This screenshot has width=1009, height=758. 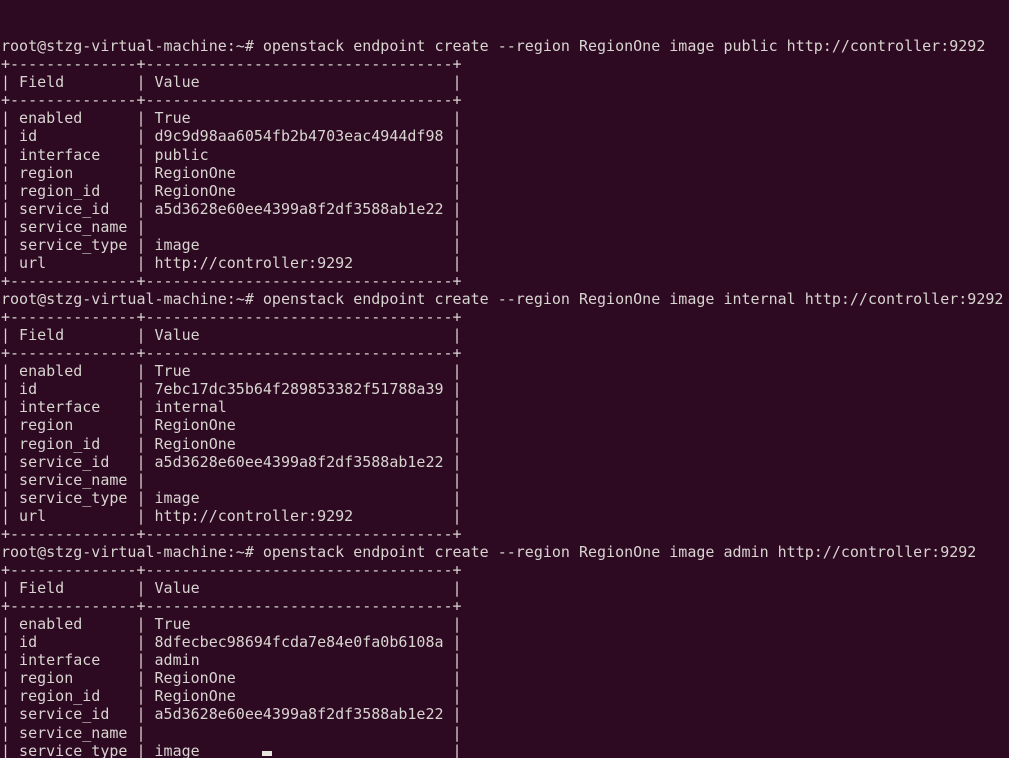 I want to click on table-row: | interface | public |, so click(x=231, y=154).